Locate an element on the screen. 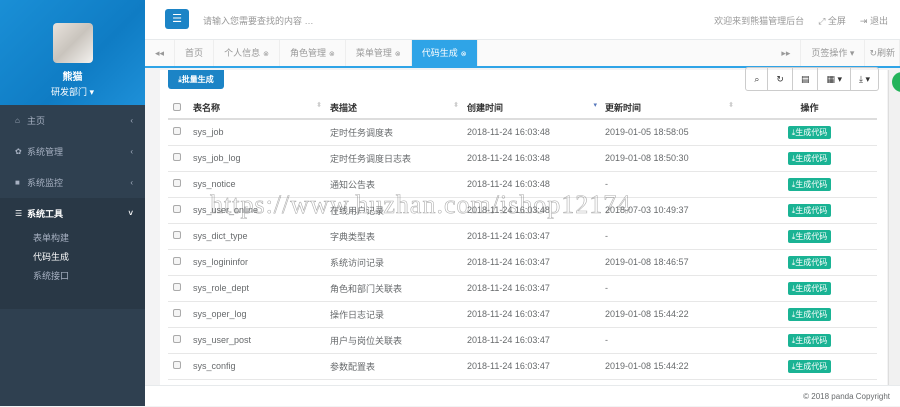 Image resolution: width=900 pixels, height=407 pixels. columns-dropdown: ▦ ▾ is located at coordinates (834, 79).